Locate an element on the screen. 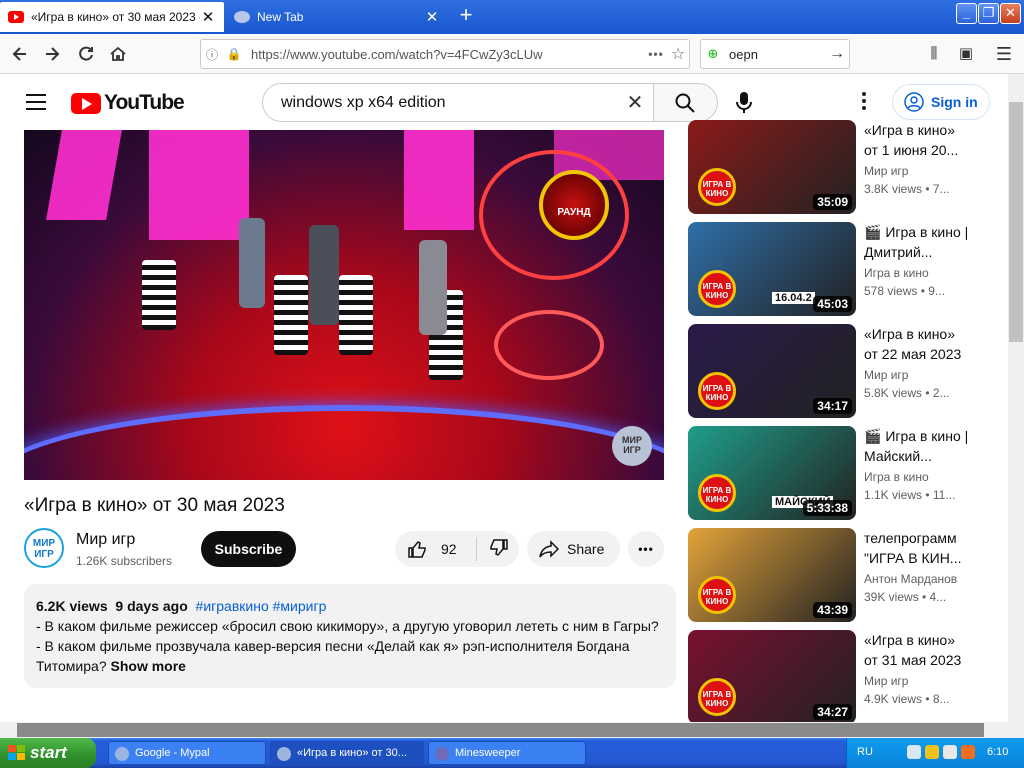 Image resolution: width=1024 pixels, height=768 pixels. taskbar-item-minesweeper: Minesweeper is located at coordinates (507, 753).